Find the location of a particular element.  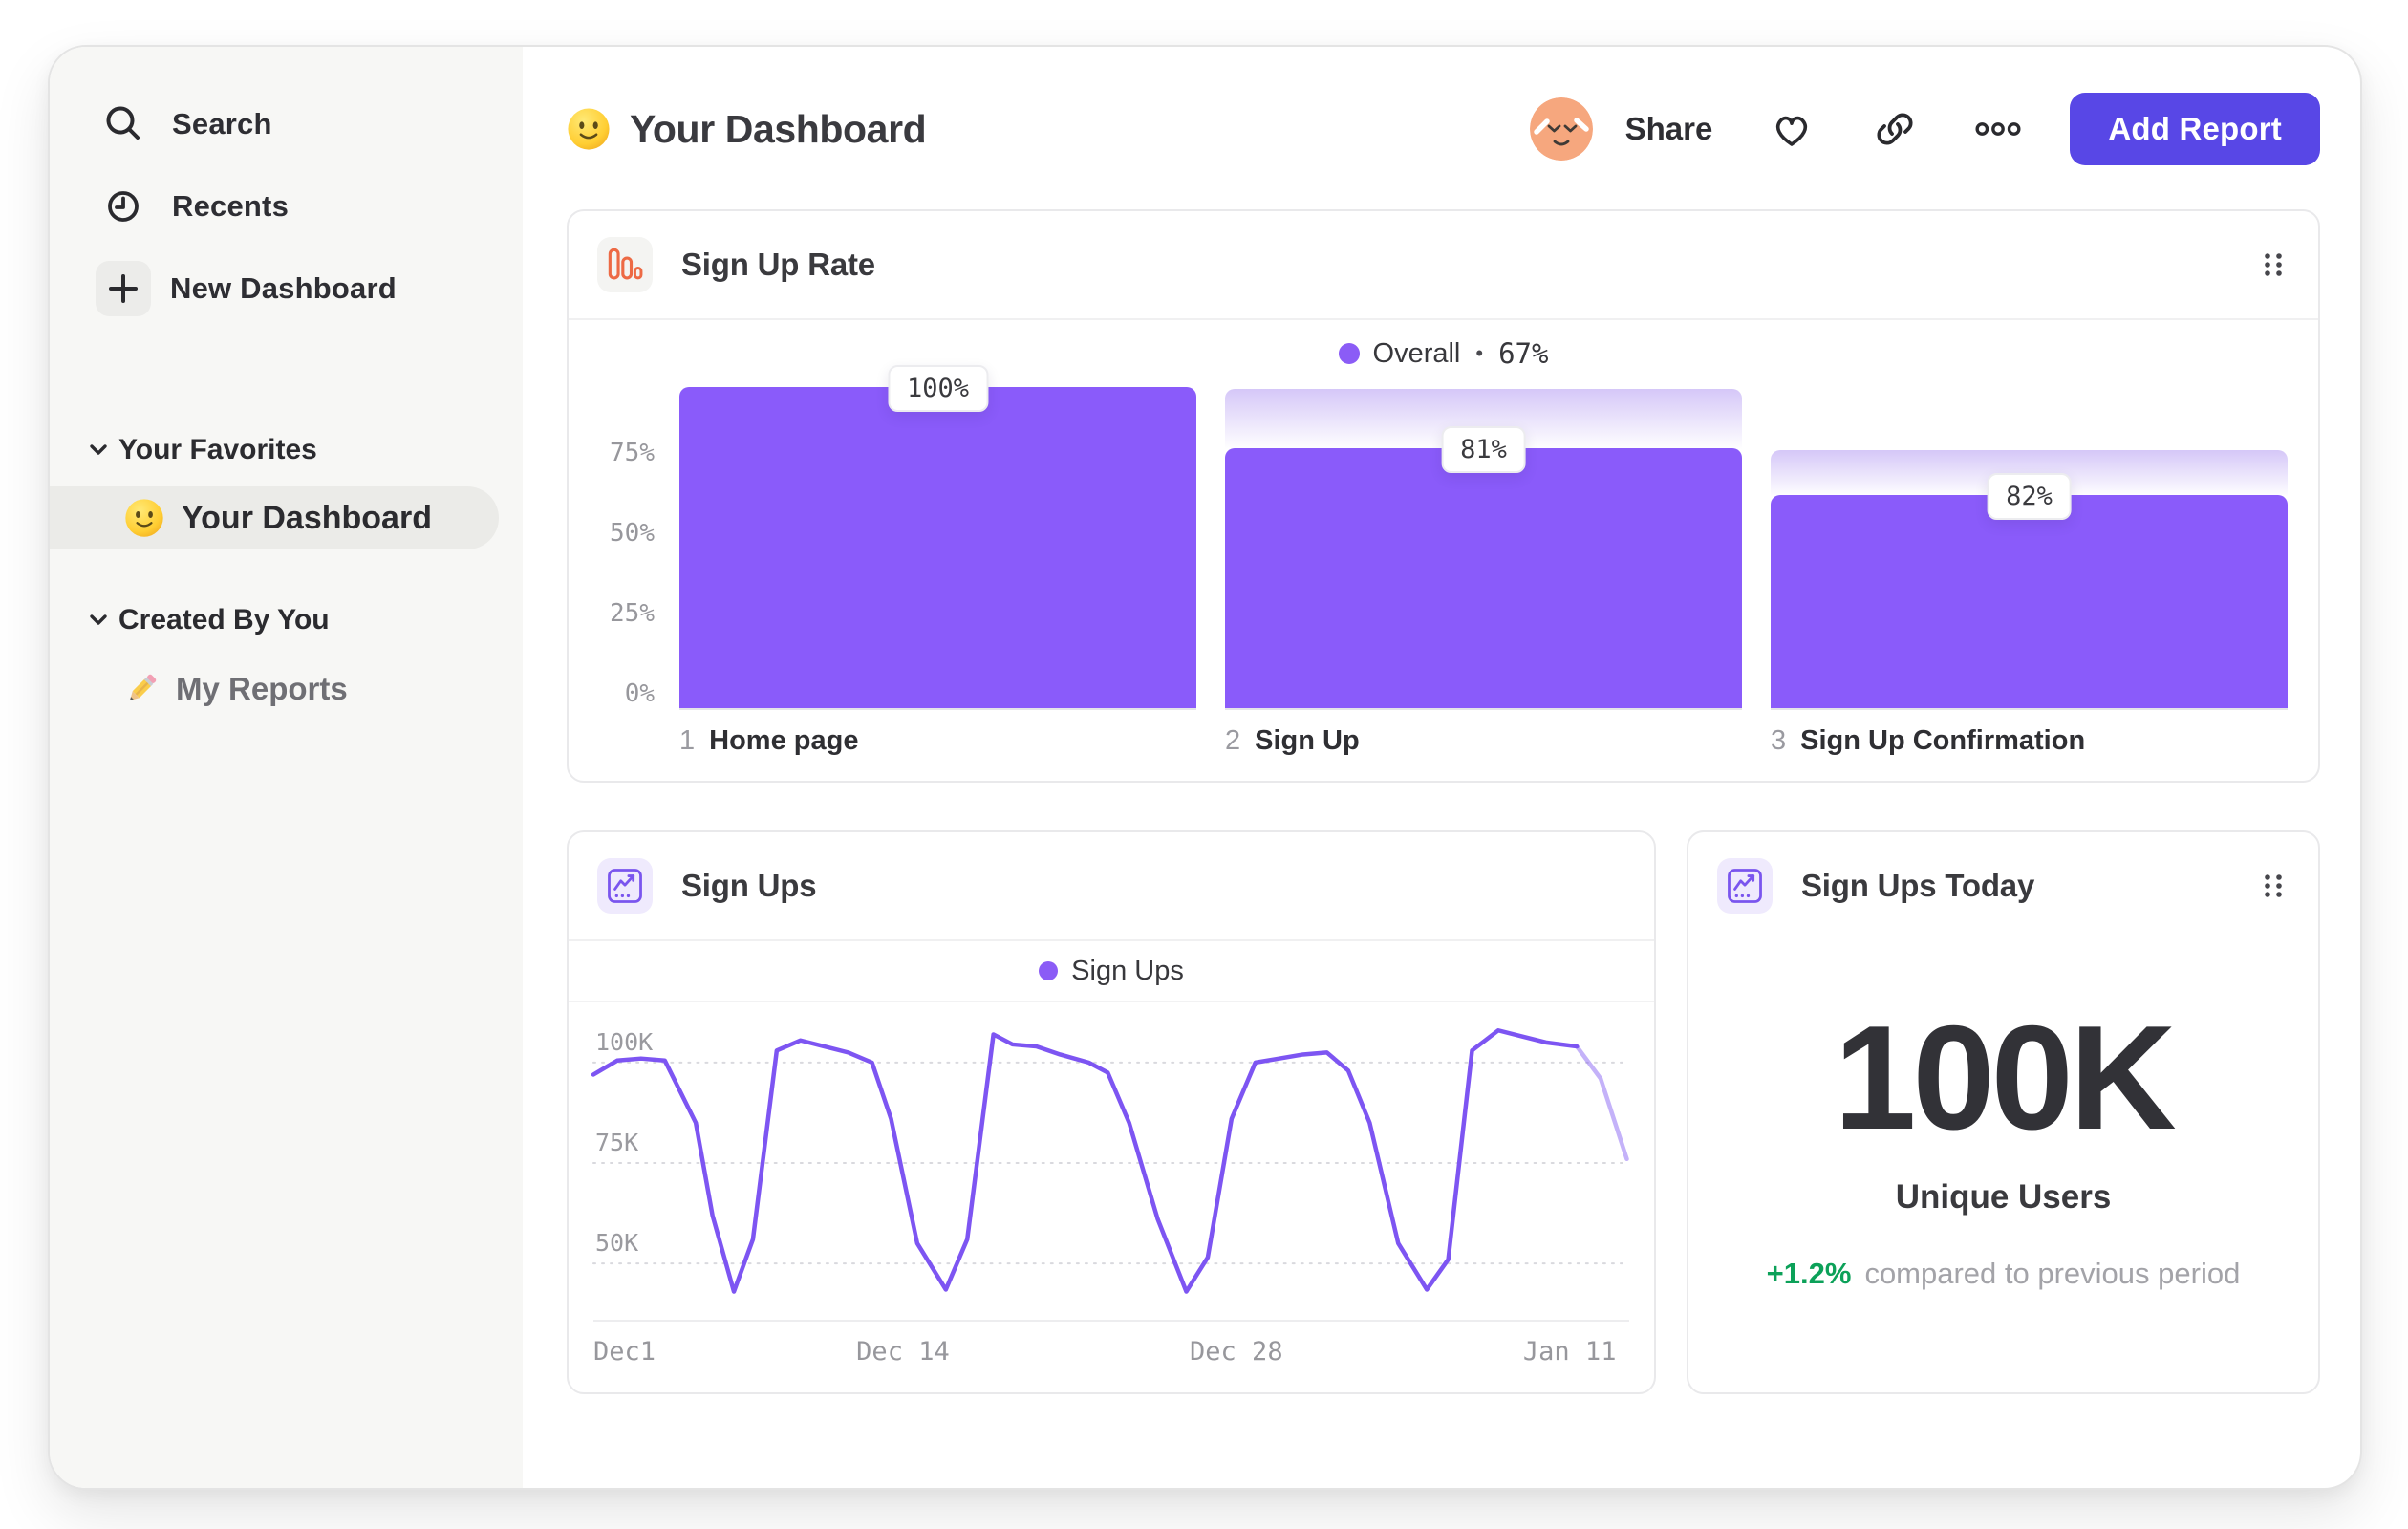

funnel-step-index: 3 is located at coordinates (1779, 740).